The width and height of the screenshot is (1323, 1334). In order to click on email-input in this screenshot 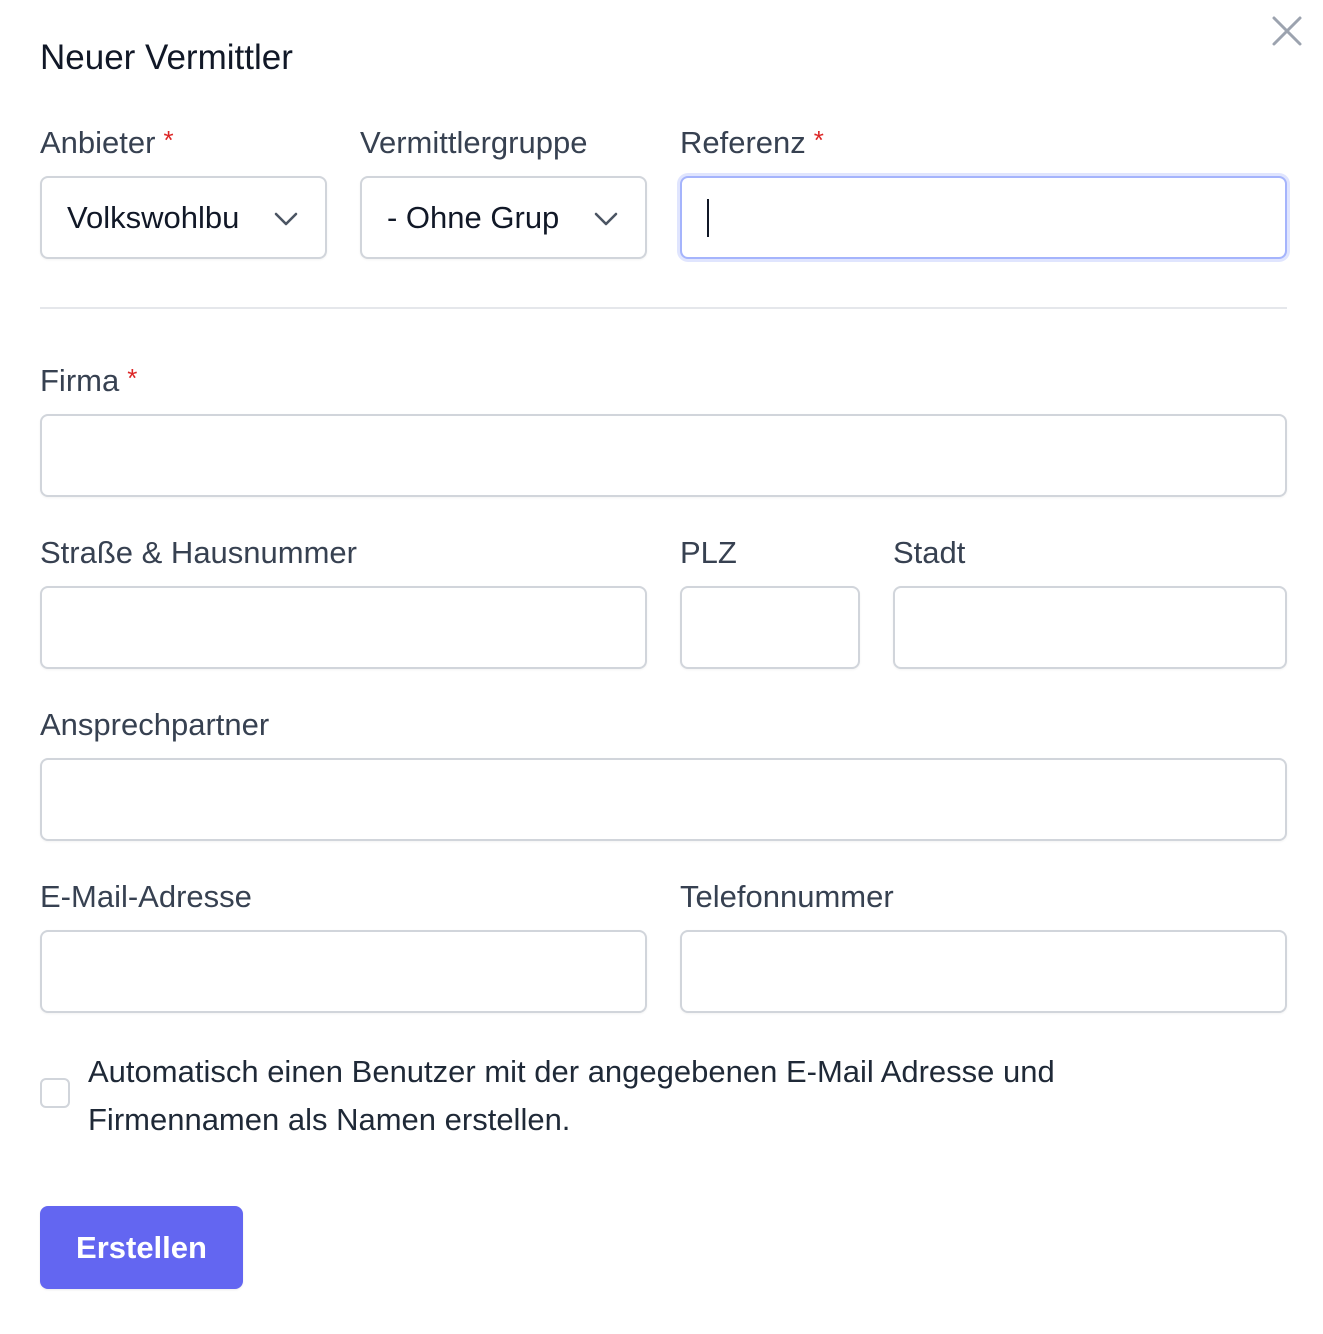, I will do `click(343, 971)`.